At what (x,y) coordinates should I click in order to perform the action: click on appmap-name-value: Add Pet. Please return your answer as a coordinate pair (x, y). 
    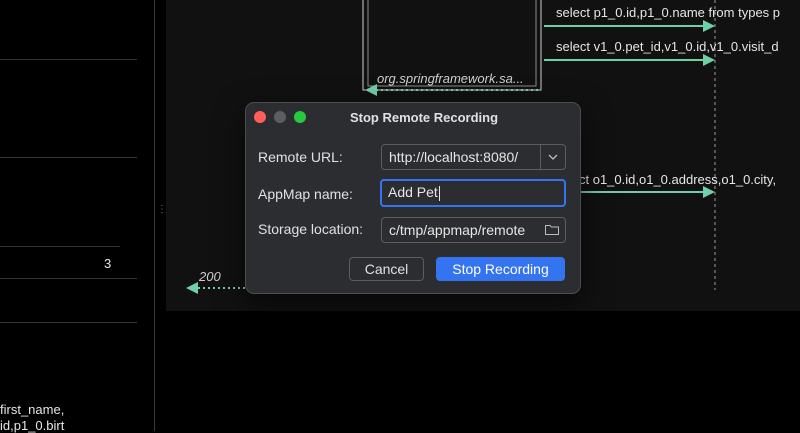
    Looking at the image, I should click on (413, 192).